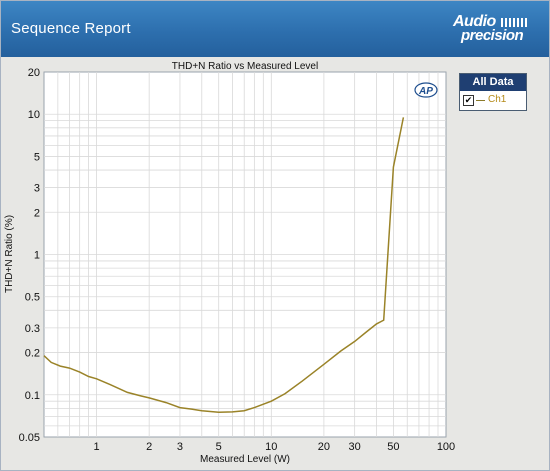  What do you see at coordinates (34, 115) in the screenshot?
I see `y-tick-label: 10` at bounding box center [34, 115].